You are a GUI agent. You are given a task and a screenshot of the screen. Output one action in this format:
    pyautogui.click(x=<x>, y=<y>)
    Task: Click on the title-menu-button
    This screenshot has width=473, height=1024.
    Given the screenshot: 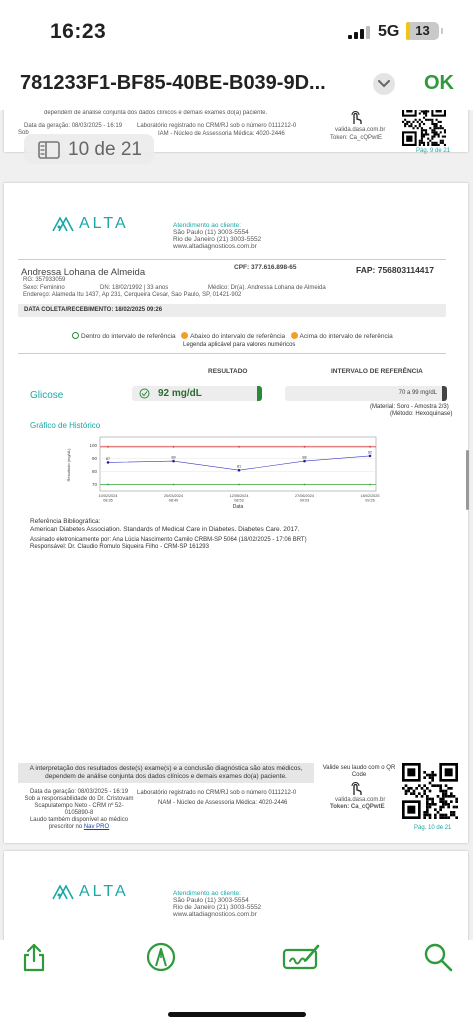 What is the action you would take?
    pyautogui.click(x=384, y=84)
    